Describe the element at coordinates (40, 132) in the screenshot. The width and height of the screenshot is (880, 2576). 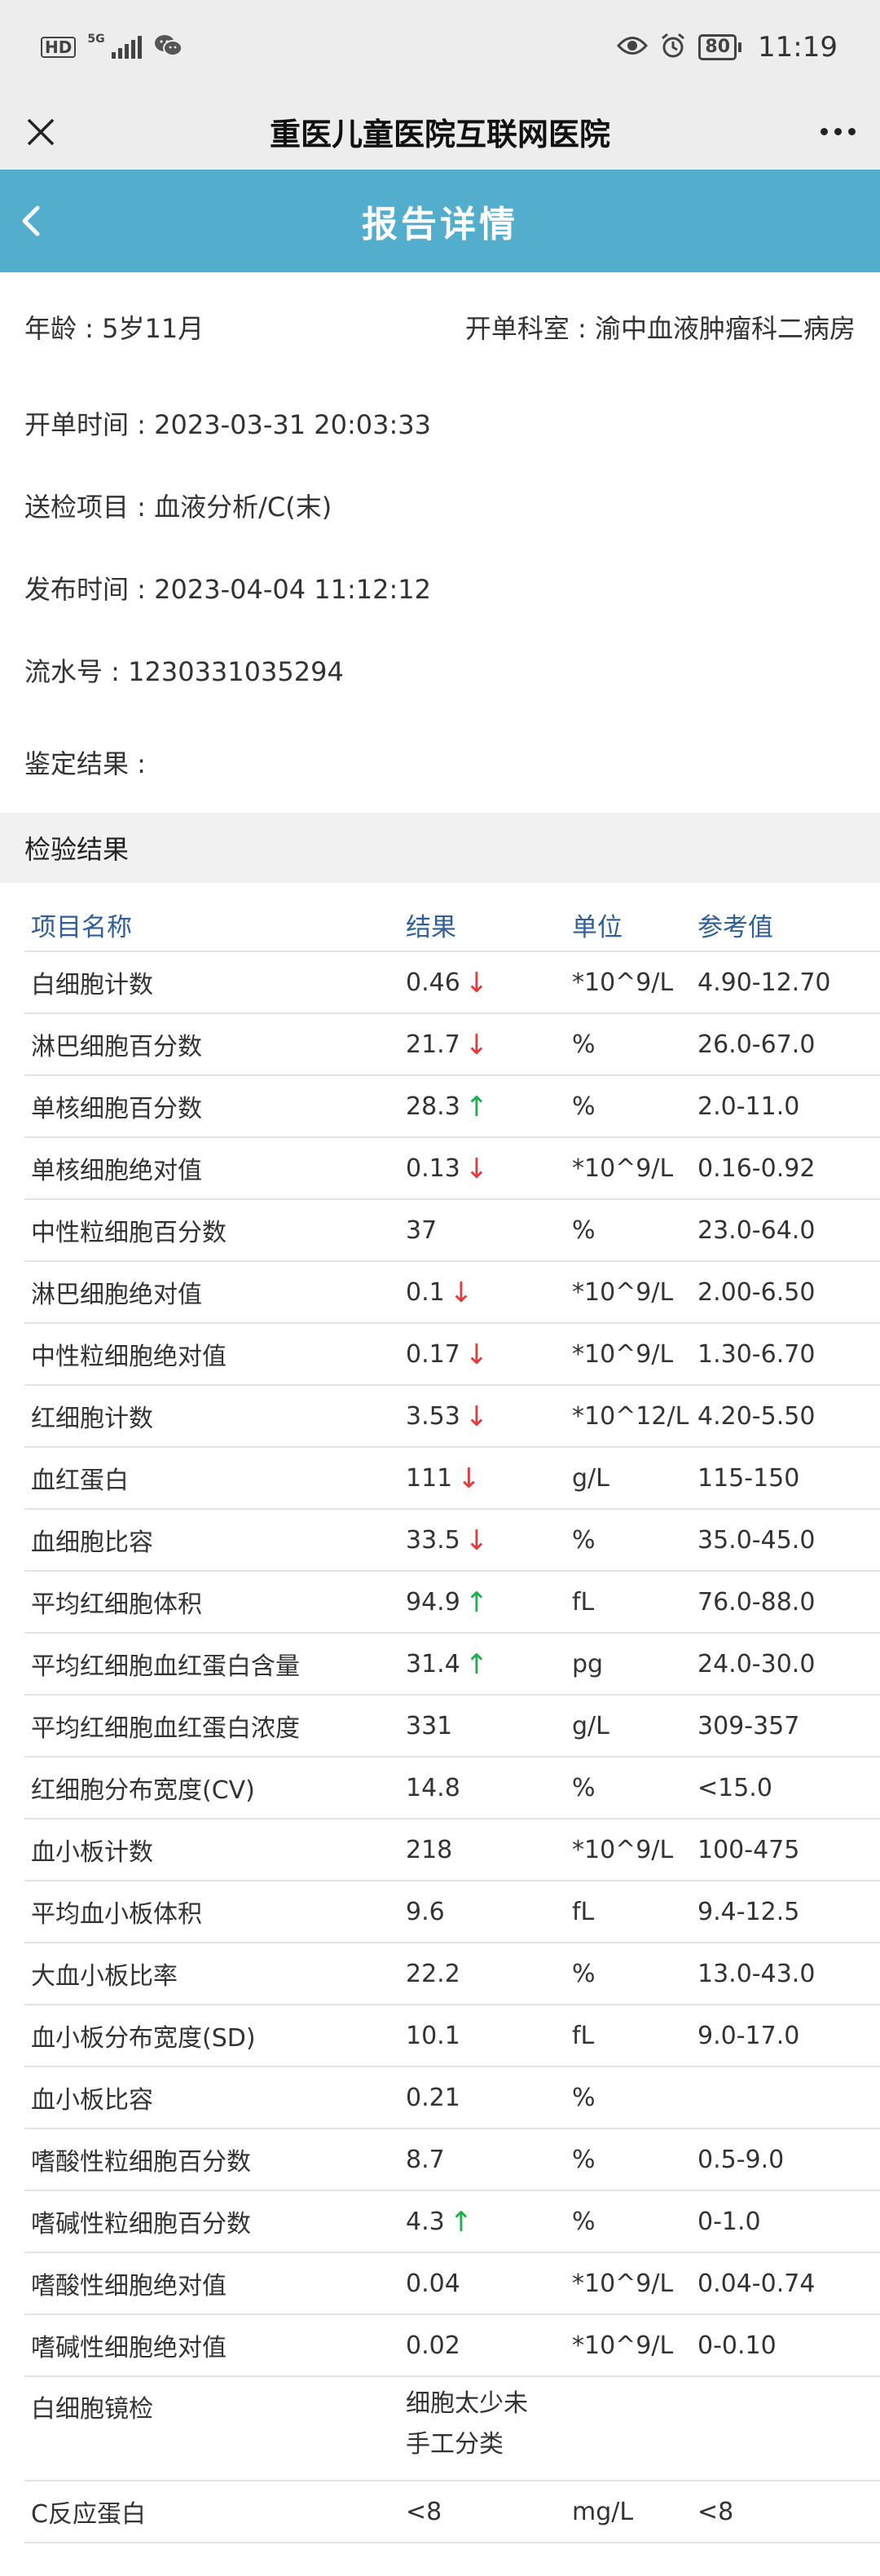
I see `close-icon` at that location.